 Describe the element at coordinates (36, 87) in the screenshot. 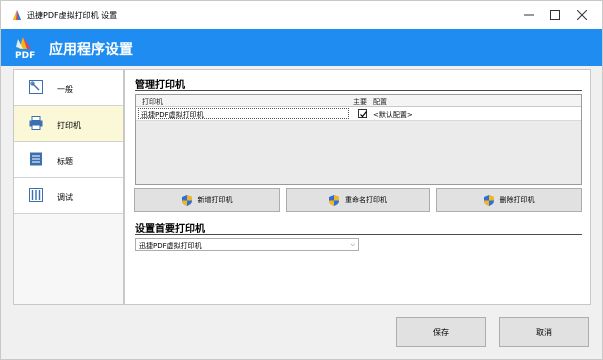

I see `wrench-icon` at that location.